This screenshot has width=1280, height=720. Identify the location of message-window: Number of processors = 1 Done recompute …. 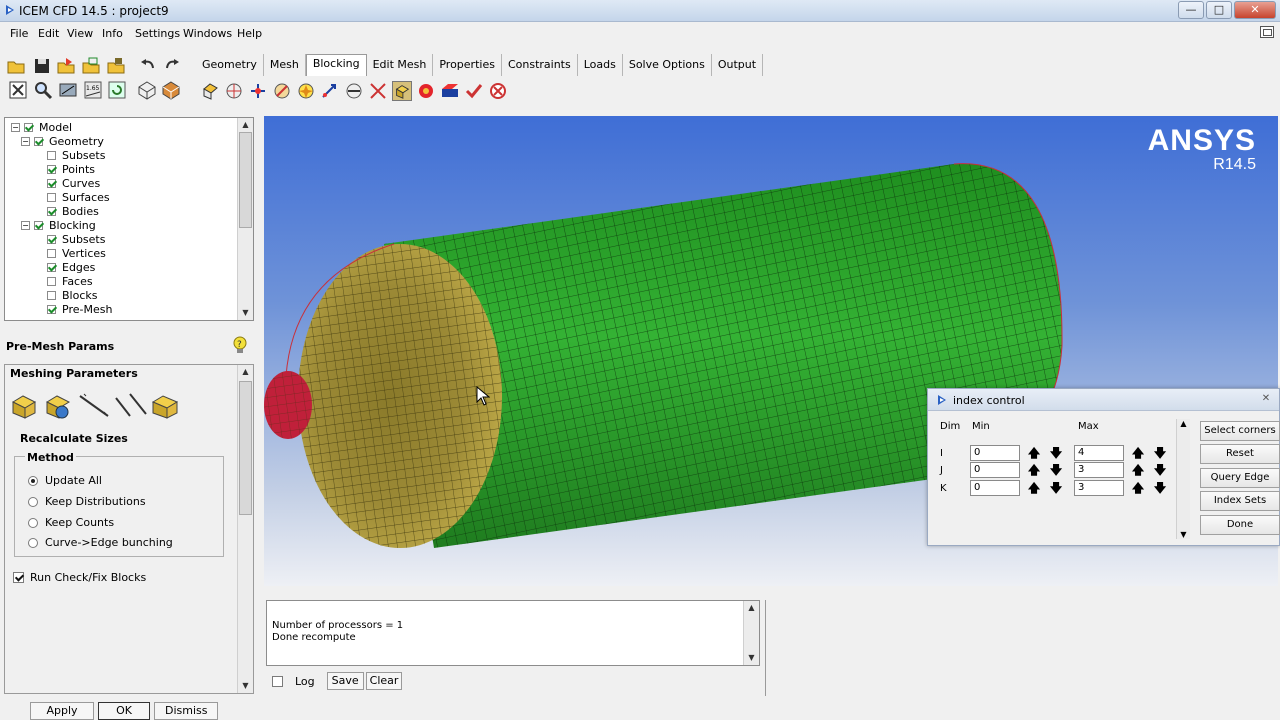
(513, 633).